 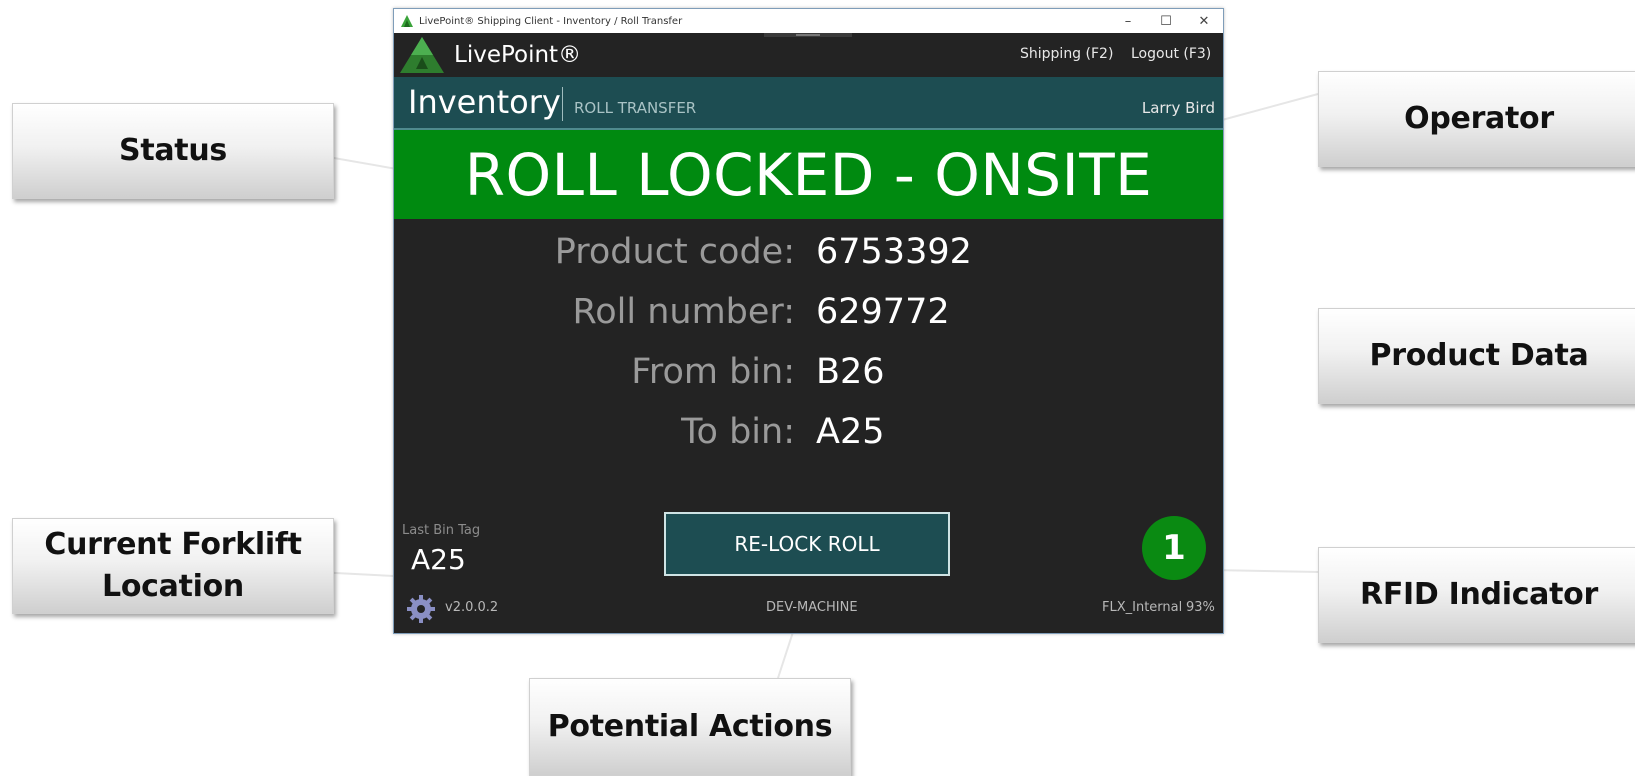 What do you see at coordinates (808, 372) in the screenshot?
I see `field-from-bin: From bin: B26` at bounding box center [808, 372].